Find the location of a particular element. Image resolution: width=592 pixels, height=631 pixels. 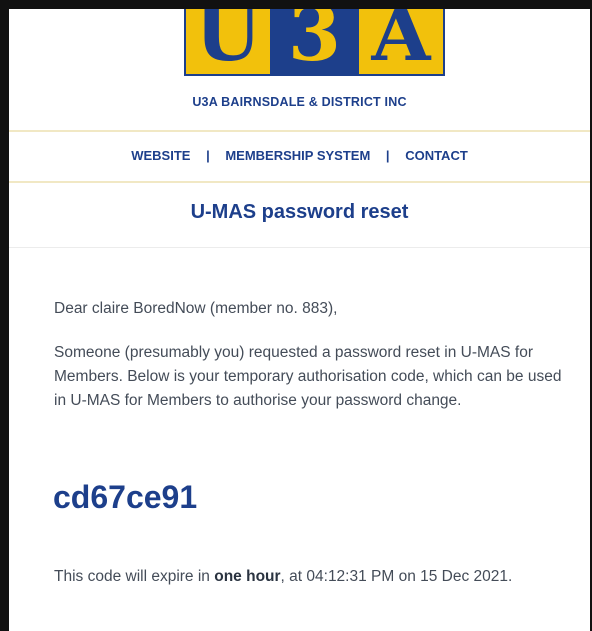

logo-letter-3: 3 is located at coordinates (314, 42).